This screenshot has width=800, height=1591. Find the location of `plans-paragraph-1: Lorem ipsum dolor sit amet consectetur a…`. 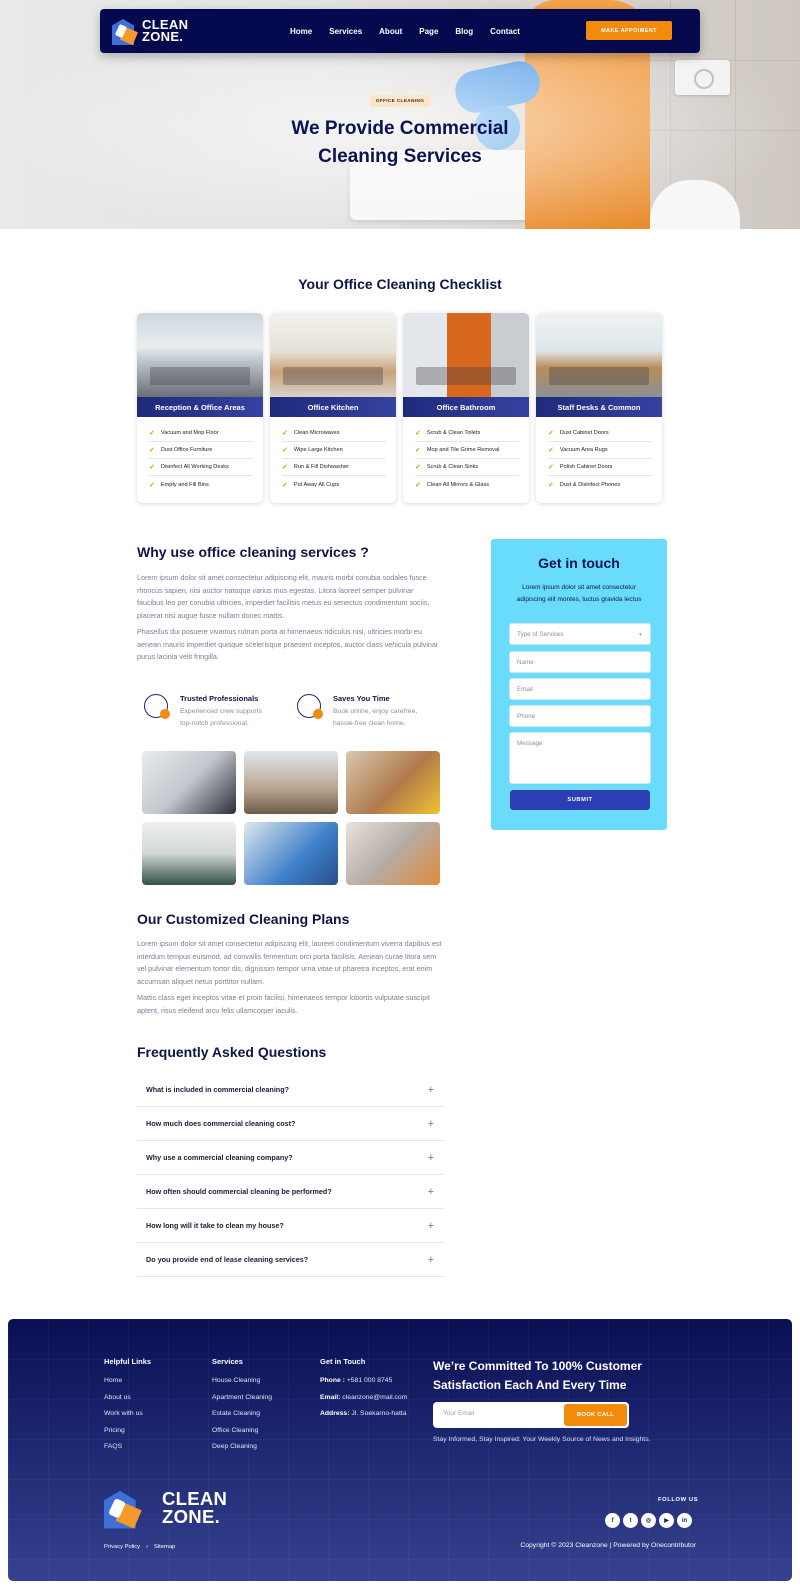

plans-paragraph-1: Lorem ipsum dolor sit amet consectetur a… is located at coordinates (289, 962).